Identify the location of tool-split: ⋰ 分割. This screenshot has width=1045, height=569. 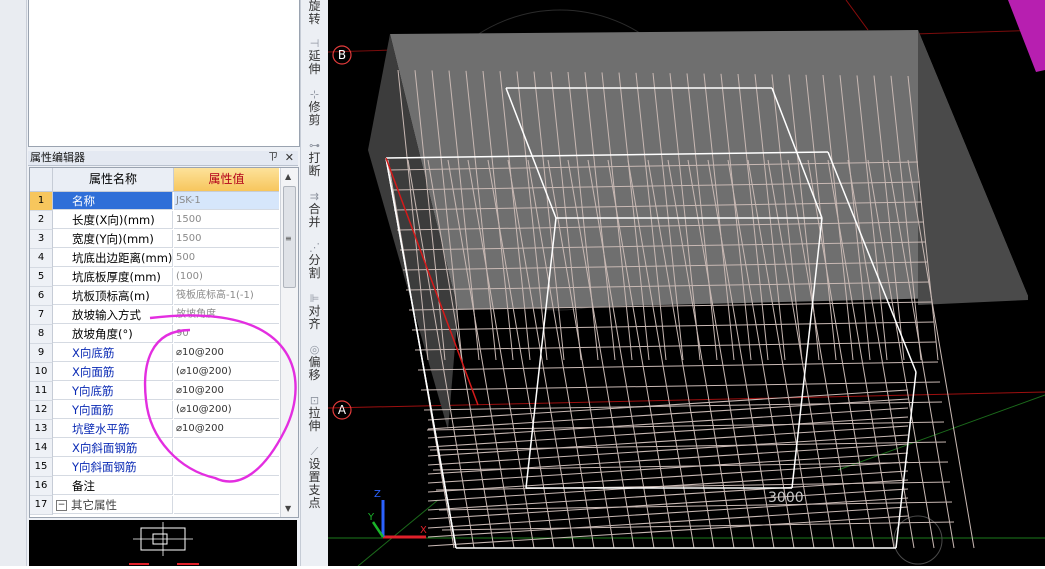
(314, 261).